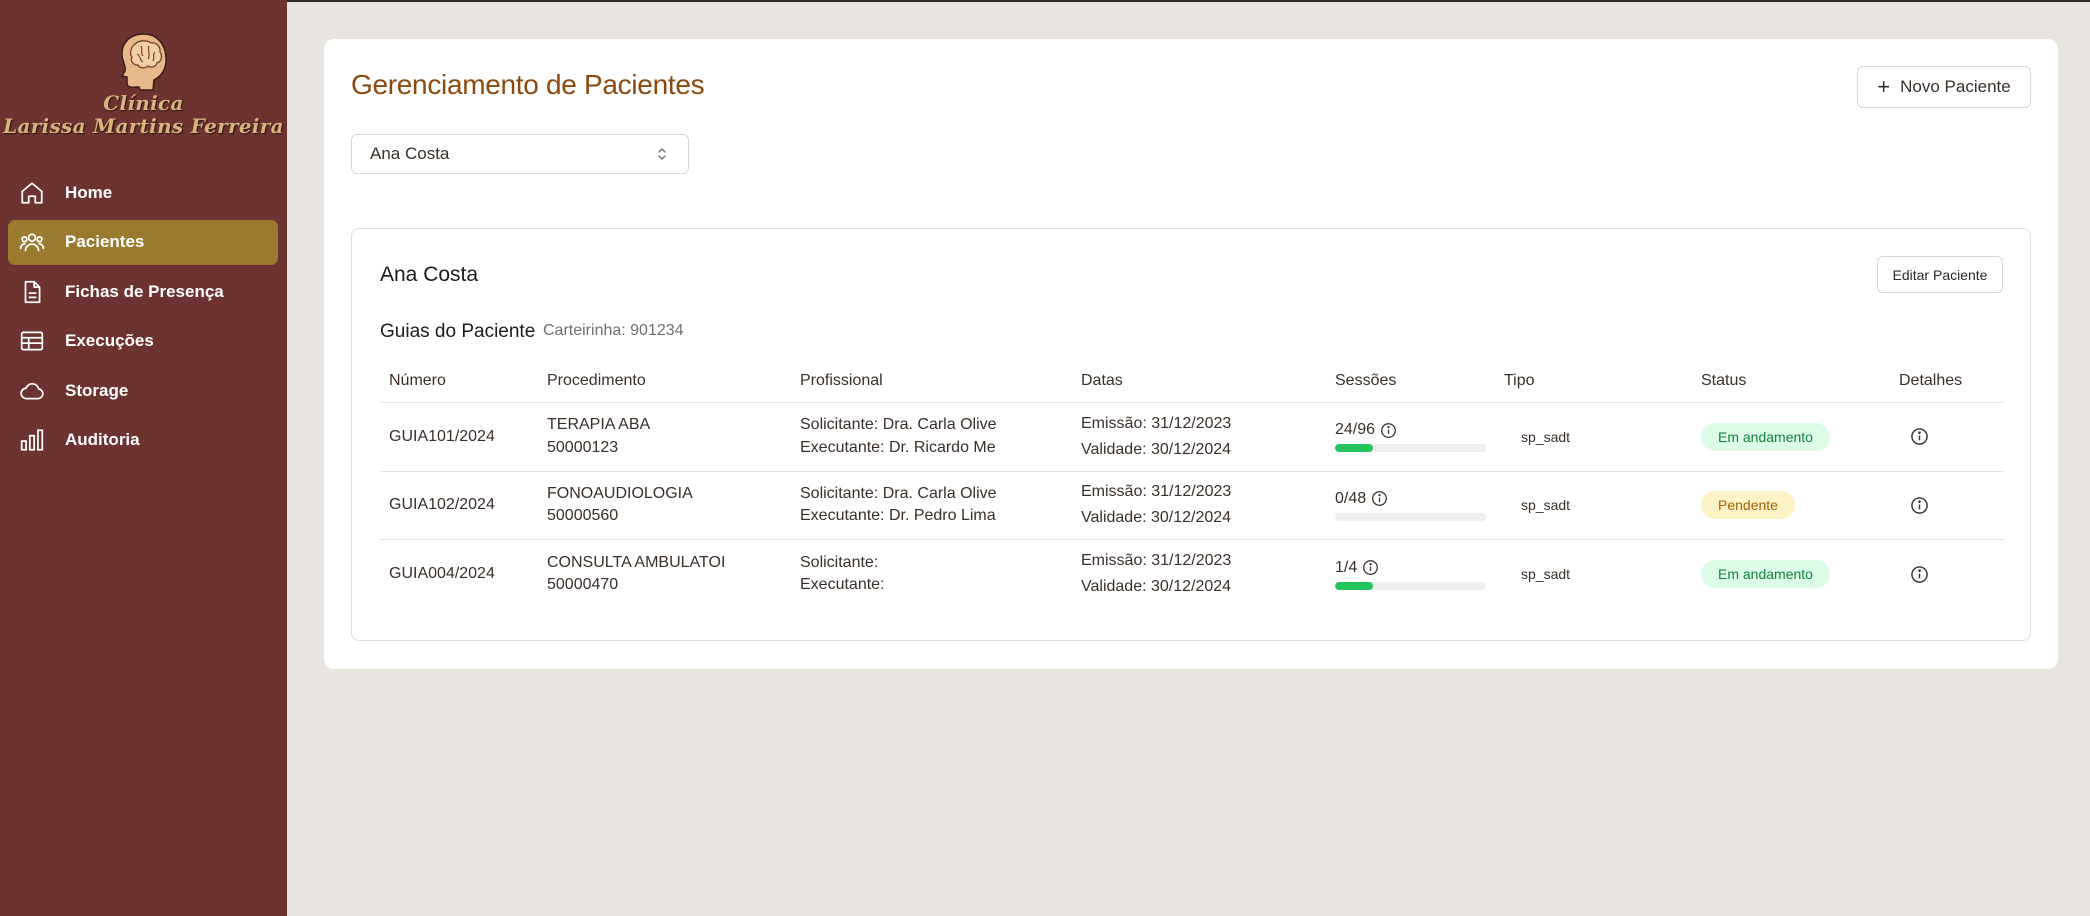 The height and width of the screenshot is (916, 2090). What do you see at coordinates (32, 341) in the screenshot?
I see `table-icon` at bounding box center [32, 341].